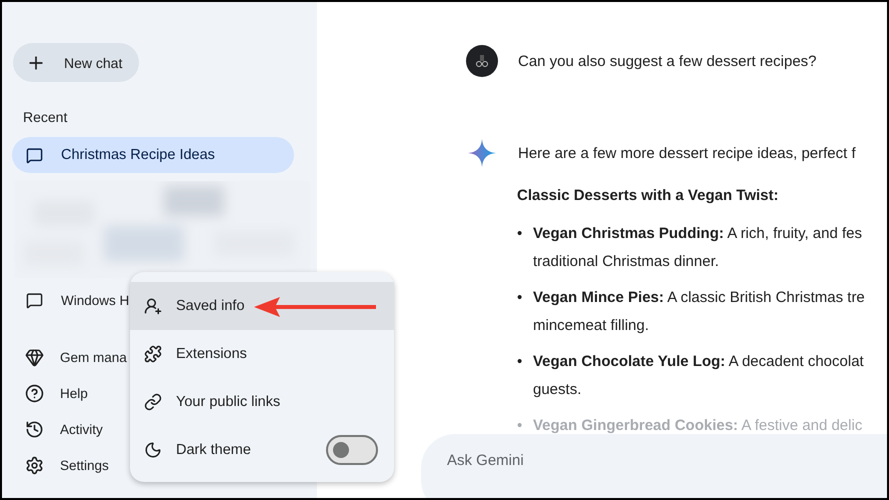 This screenshot has height=500, width=889. Describe the element at coordinates (697, 248) in the screenshot. I see `bullet-item: Vegan Christmas Pudding: A rich, fruity, and fes traditional Christmas dinner.` at that location.